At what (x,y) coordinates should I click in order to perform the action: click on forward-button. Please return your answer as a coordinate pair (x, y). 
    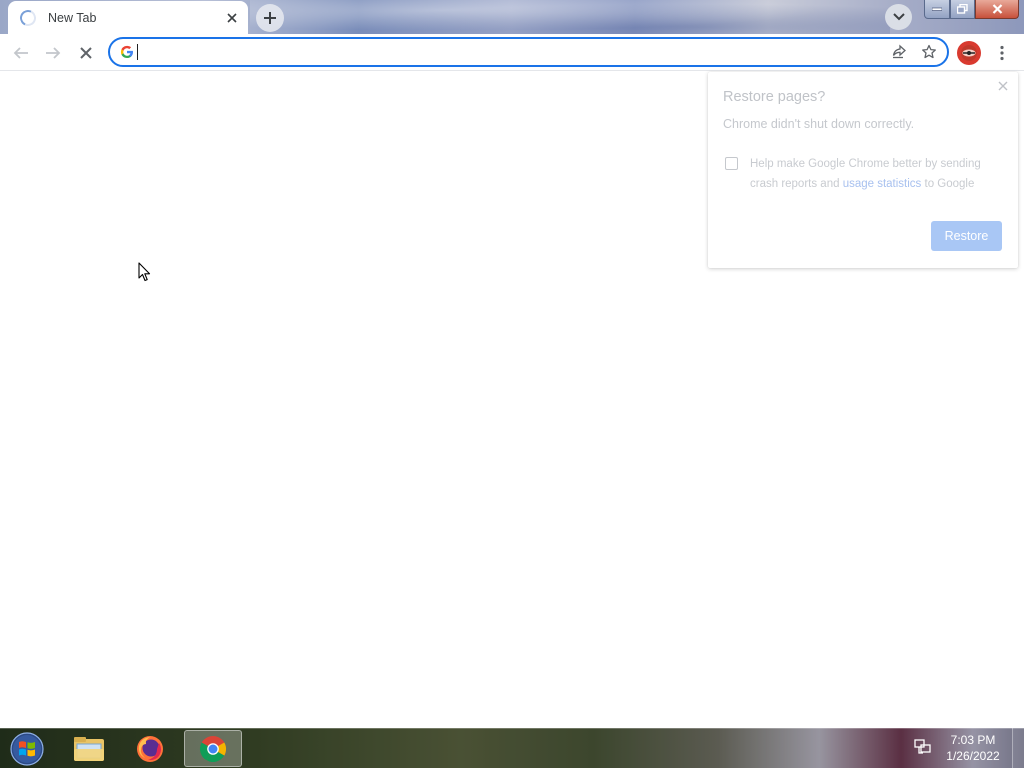
    Looking at the image, I should click on (53, 53).